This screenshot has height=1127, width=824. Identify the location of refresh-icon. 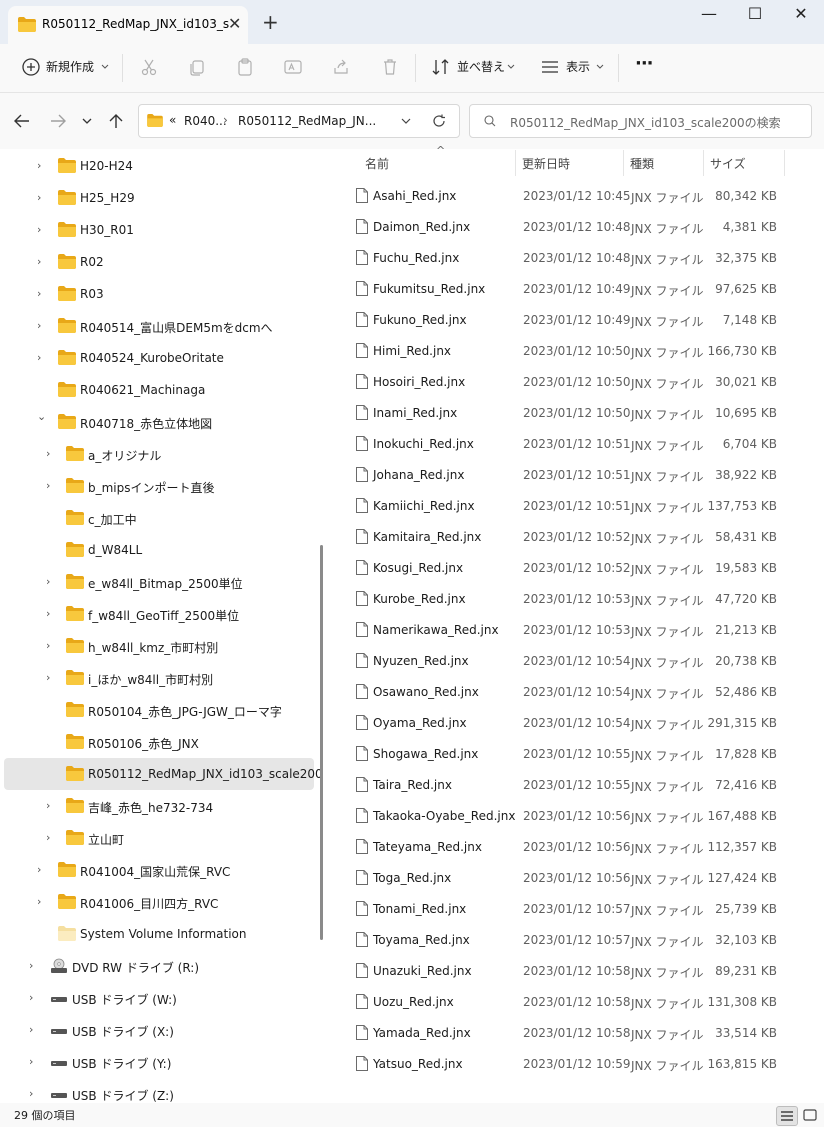
(439, 121).